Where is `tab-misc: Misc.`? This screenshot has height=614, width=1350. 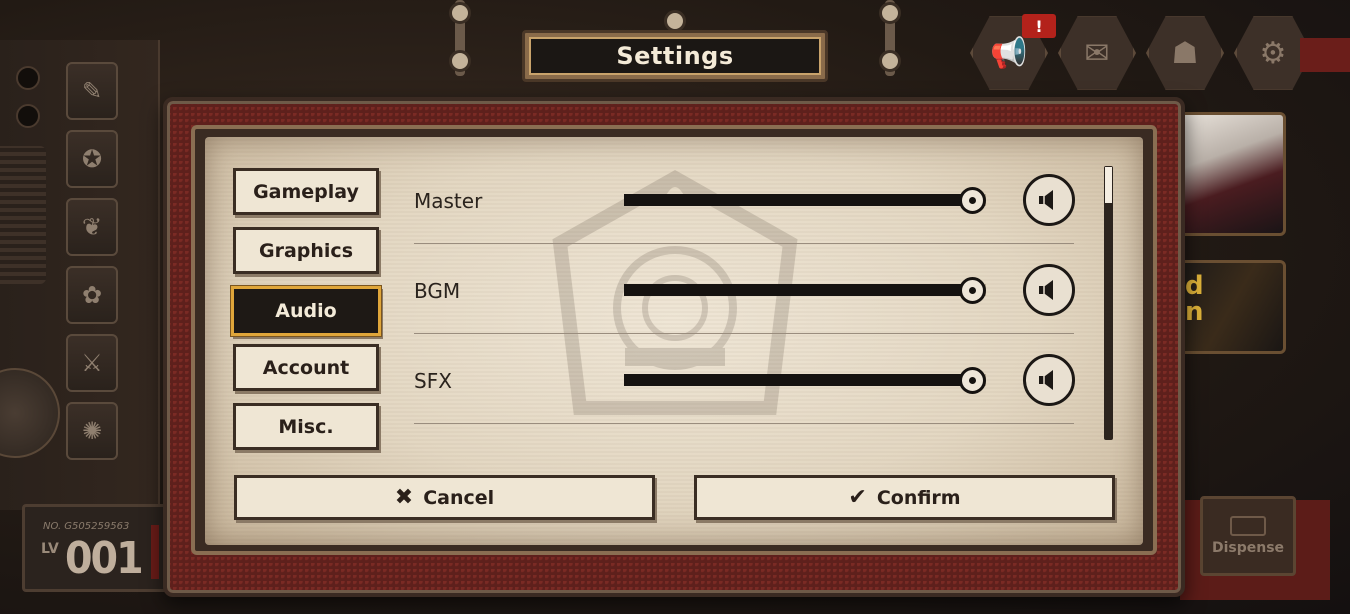
tab-misc: Misc. is located at coordinates (306, 426).